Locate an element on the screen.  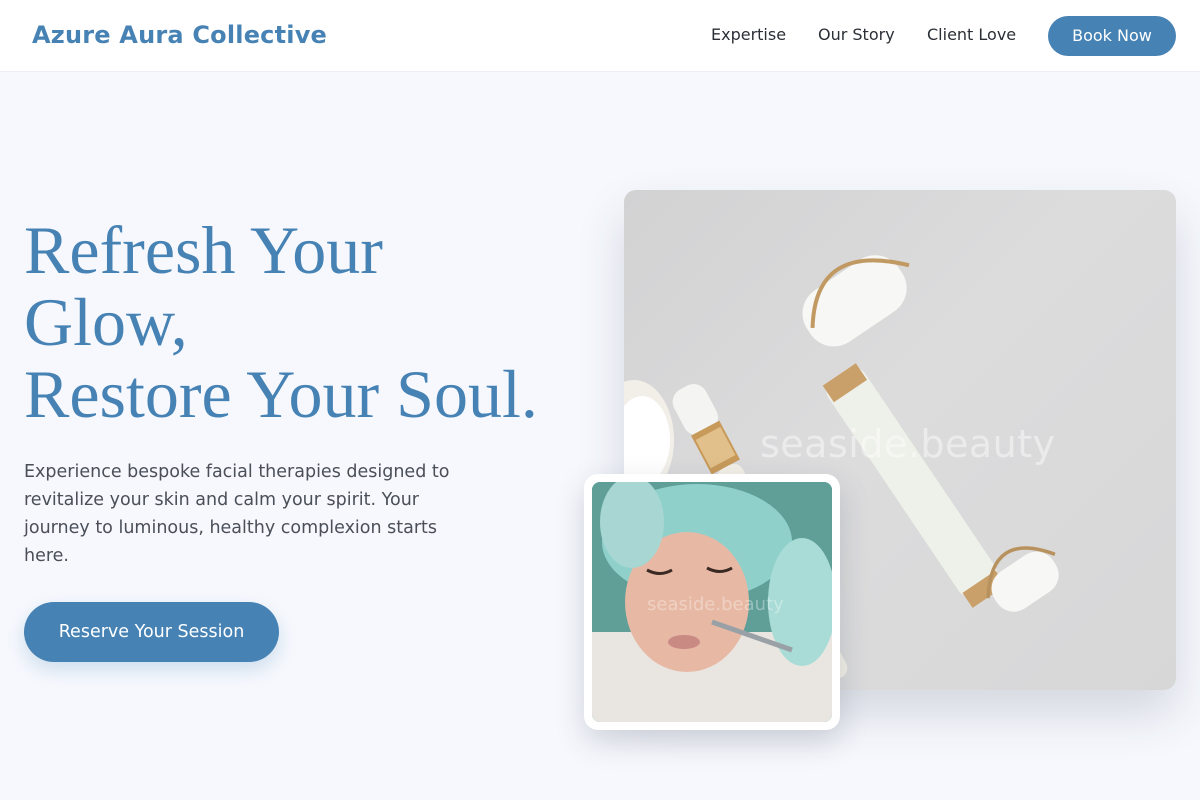
facial-treatment-image: seaside.beauty is located at coordinates (712, 602).